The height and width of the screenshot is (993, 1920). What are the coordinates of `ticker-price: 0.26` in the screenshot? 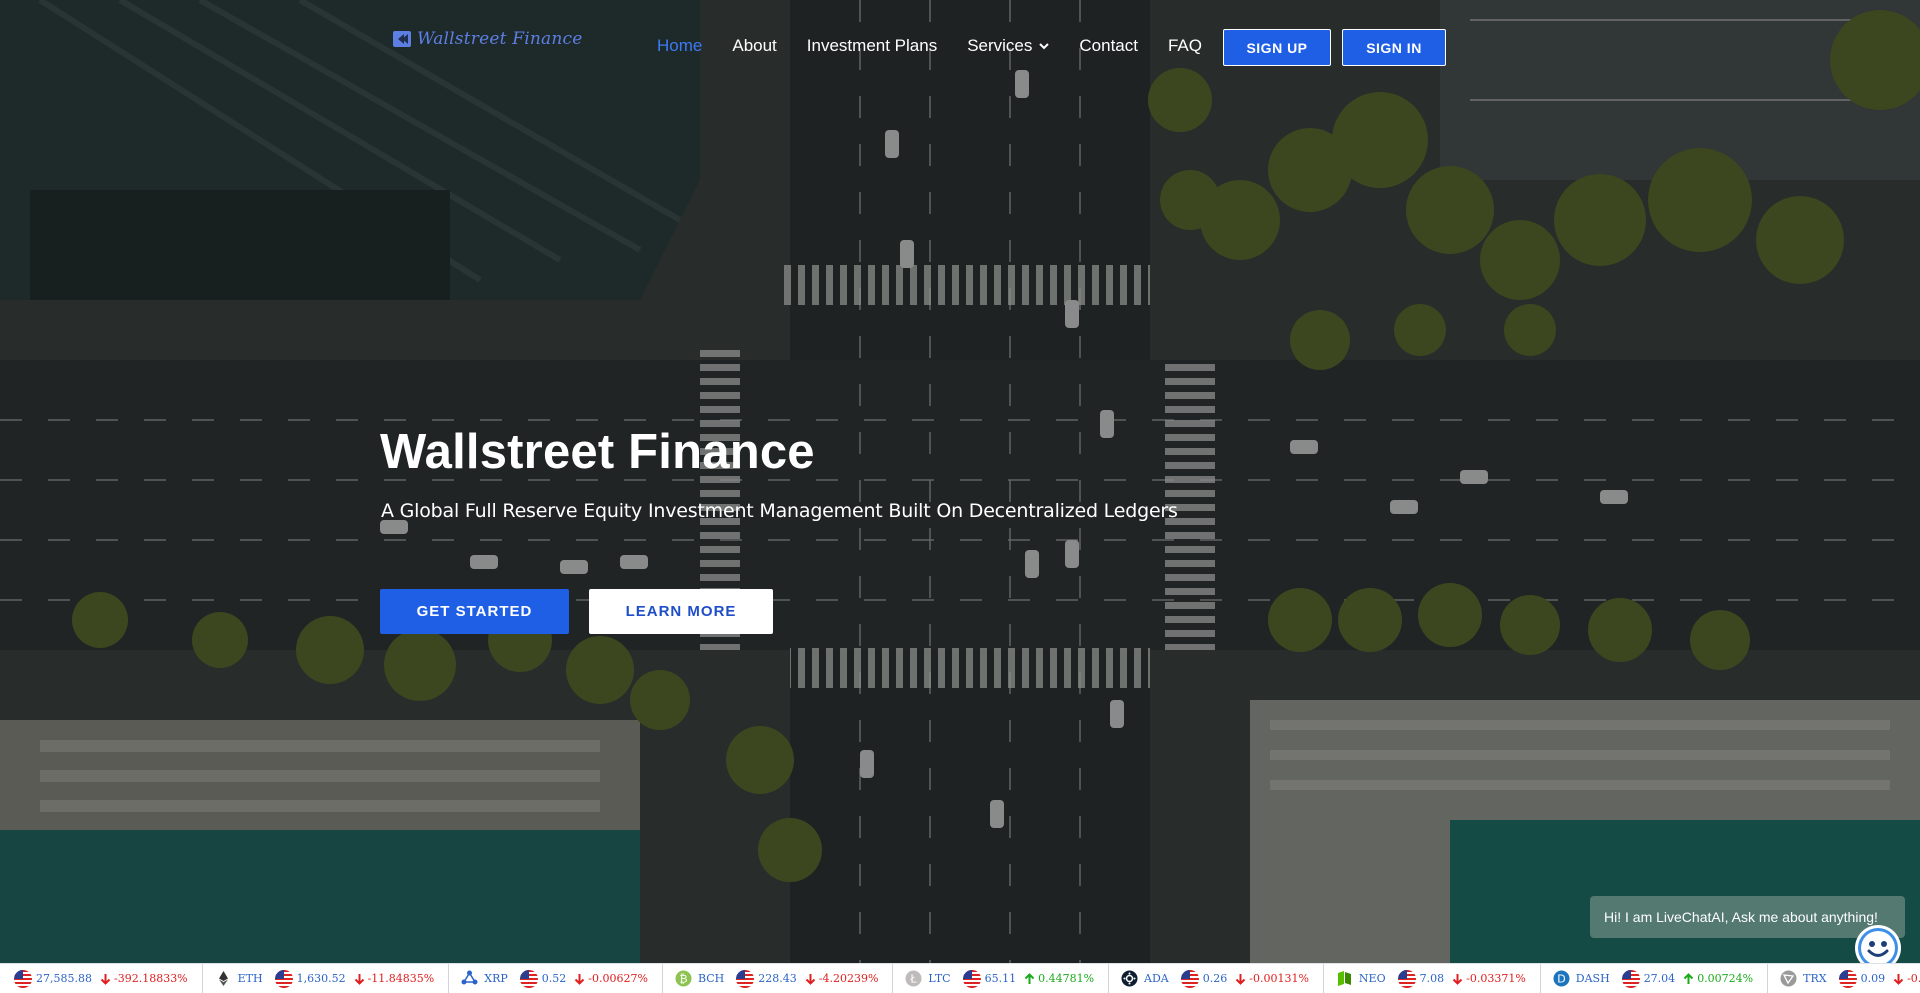 It's located at (1215, 978).